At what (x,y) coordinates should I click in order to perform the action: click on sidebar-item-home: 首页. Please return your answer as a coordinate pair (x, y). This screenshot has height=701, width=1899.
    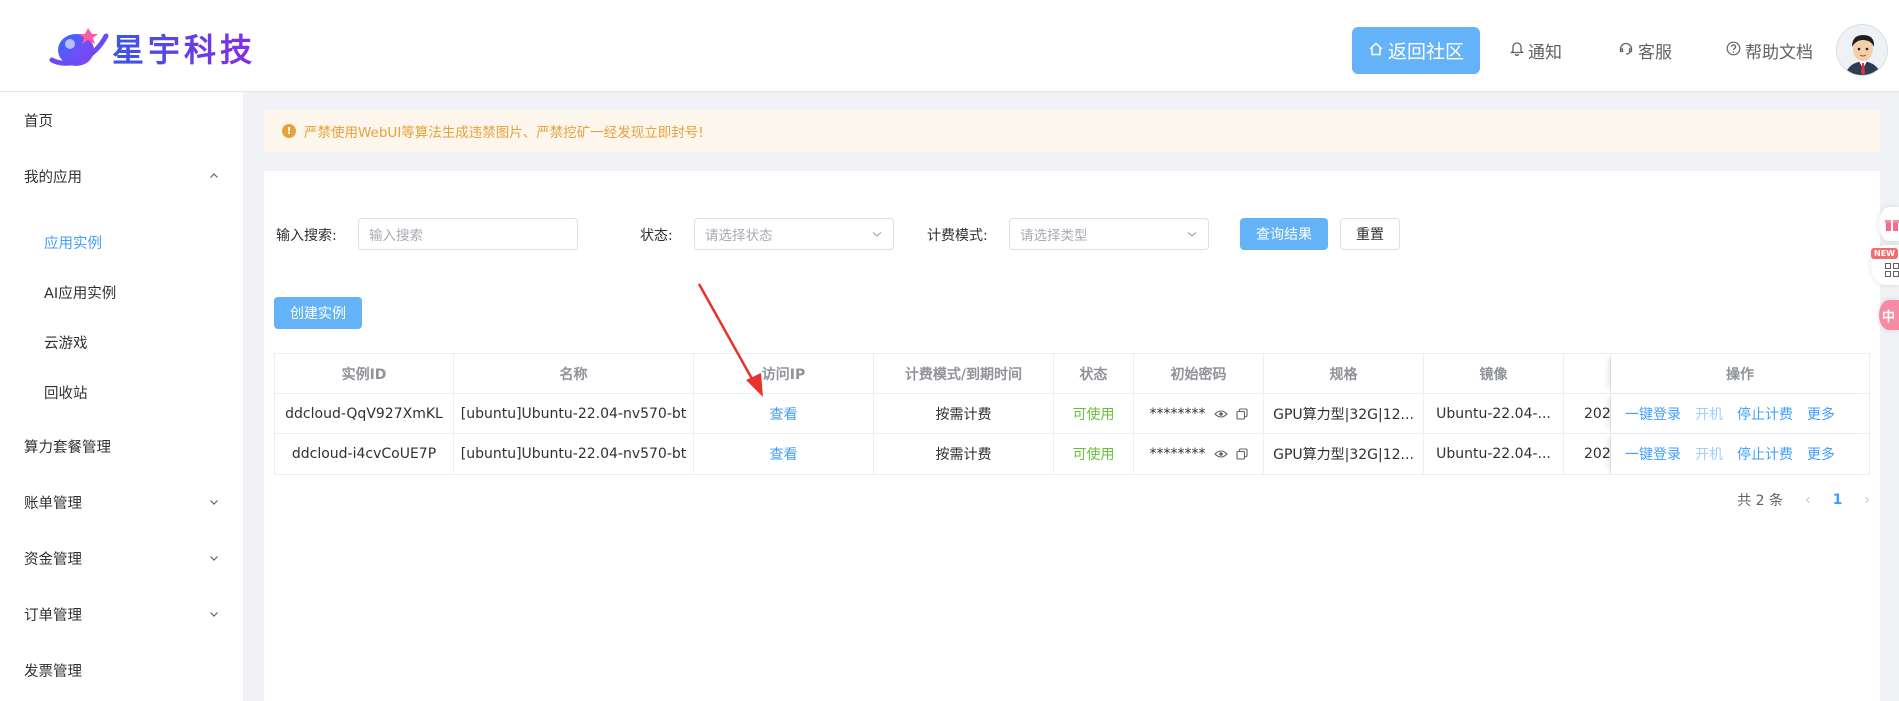
    Looking at the image, I should click on (121, 120).